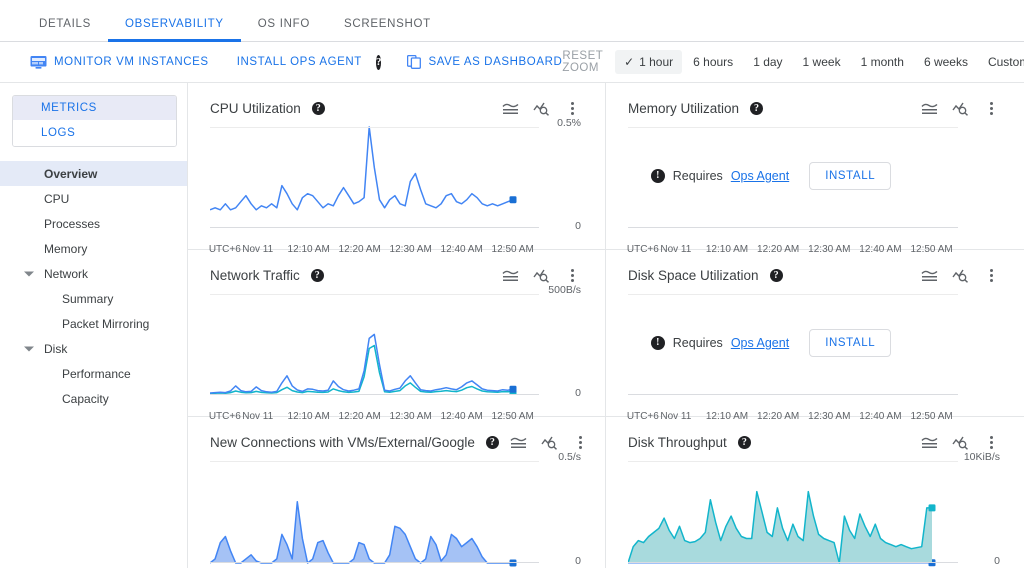  I want to click on range-1-month: 1 month, so click(882, 62).